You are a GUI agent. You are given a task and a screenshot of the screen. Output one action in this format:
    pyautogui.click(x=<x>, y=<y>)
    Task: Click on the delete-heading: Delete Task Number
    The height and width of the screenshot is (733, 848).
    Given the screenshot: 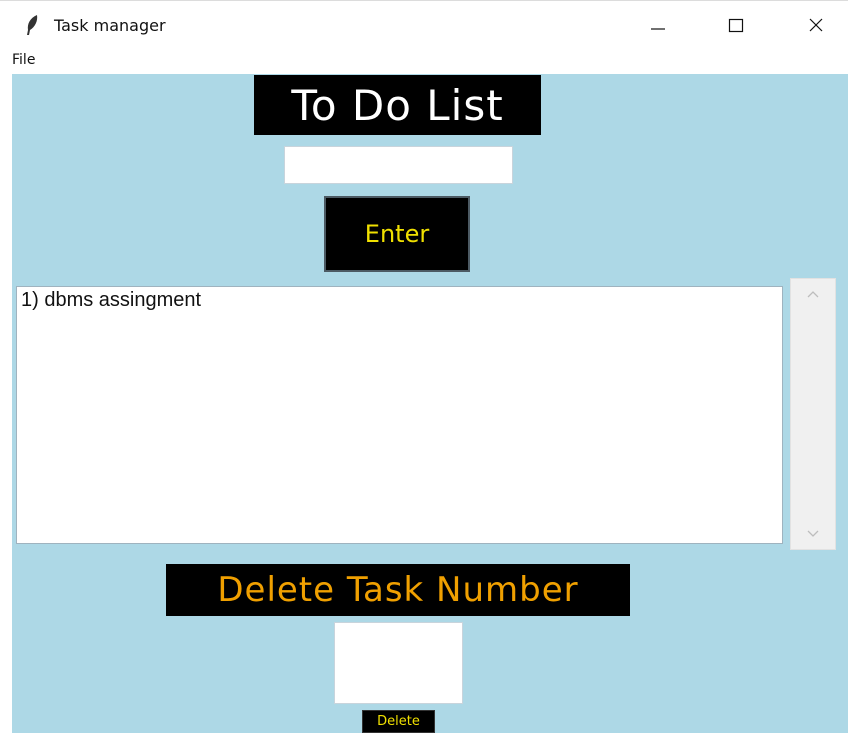 What is the action you would take?
    pyautogui.click(x=398, y=590)
    